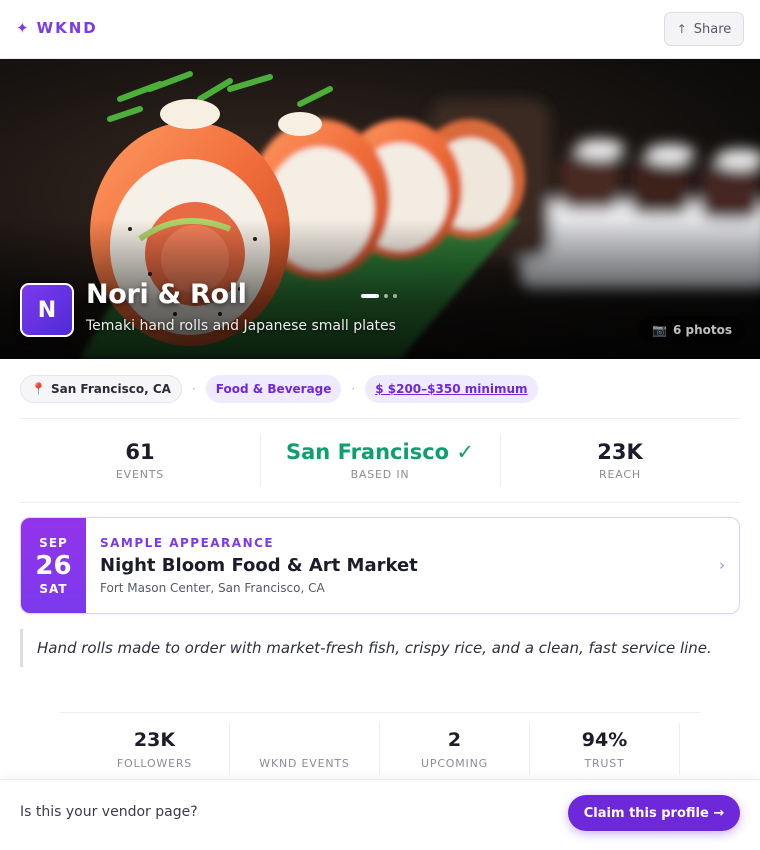 This screenshot has height=850, width=760. What do you see at coordinates (273, 389) in the screenshot?
I see `category-tag: Food & Beverage` at bounding box center [273, 389].